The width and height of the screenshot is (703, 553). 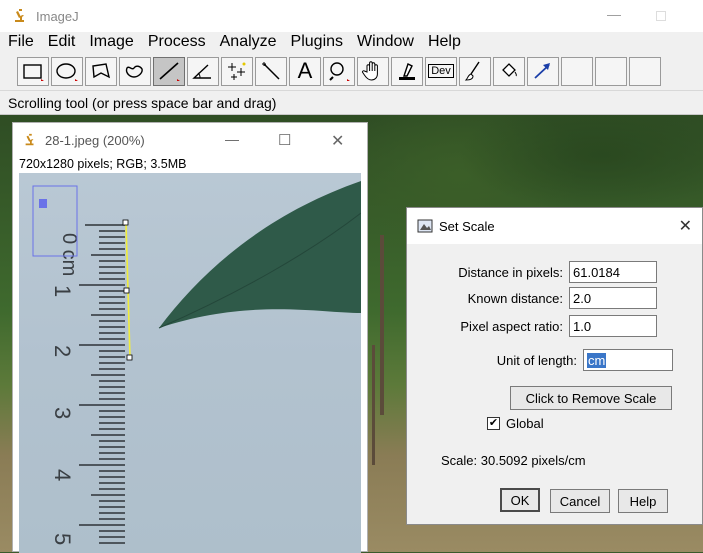 I want to click on magnifier-icon, so click(x=339, y=71).